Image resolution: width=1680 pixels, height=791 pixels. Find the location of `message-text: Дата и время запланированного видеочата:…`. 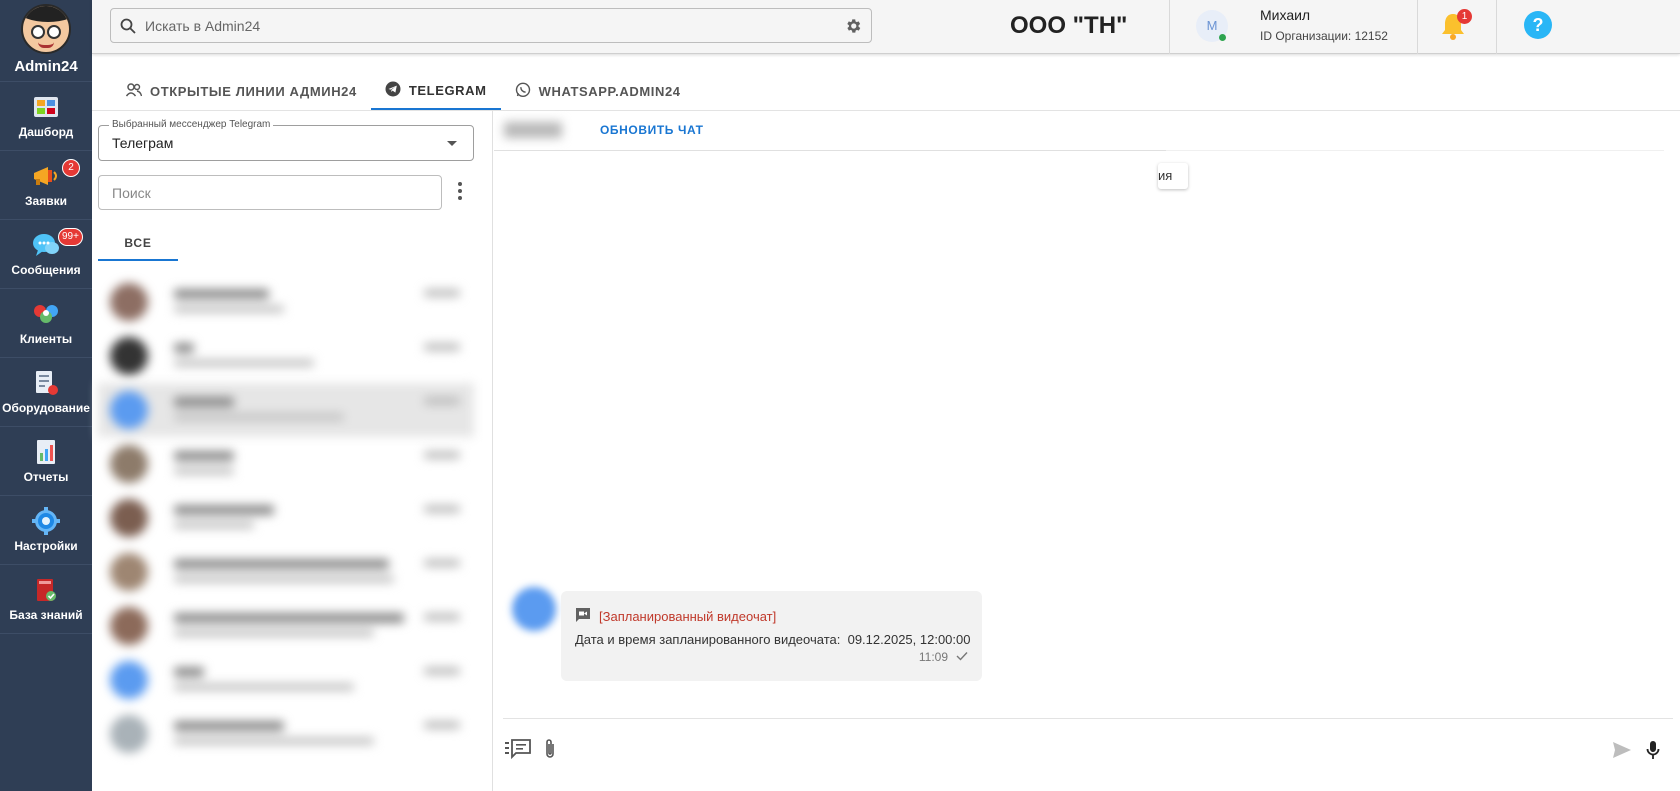

message-text: Дата и время запланированного видеочата:… is located at coordinates (772, 639).